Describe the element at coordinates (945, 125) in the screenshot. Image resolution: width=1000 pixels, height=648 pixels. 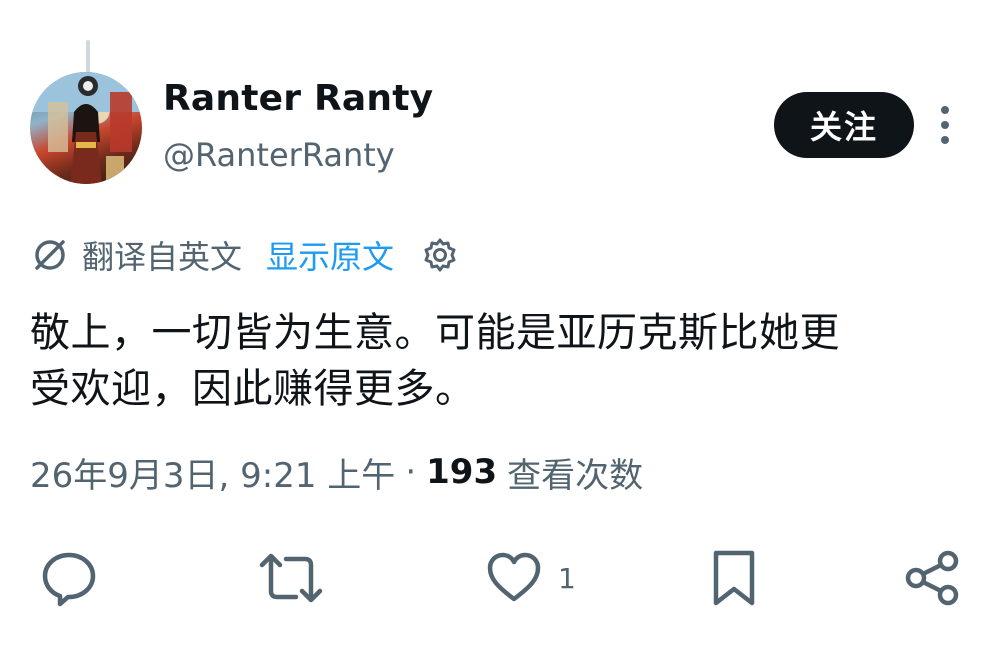
I see `more-vertical-icon` at that location.